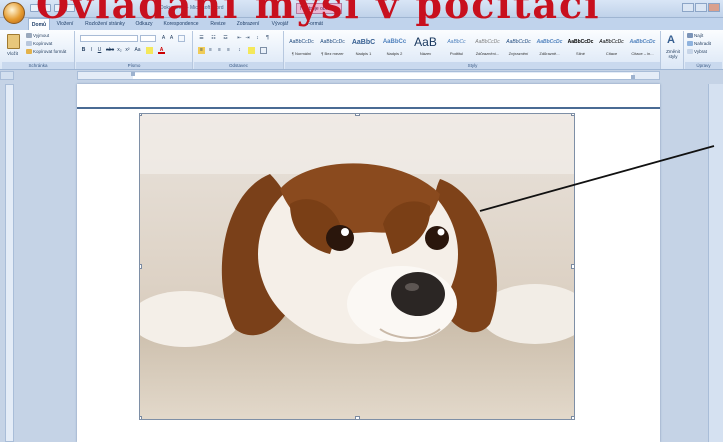 The image size is (723, 442). What do you see at coordinates (149, 50) in the screenshot?
I see `highlight-icon` at bounding box center [149, 50].